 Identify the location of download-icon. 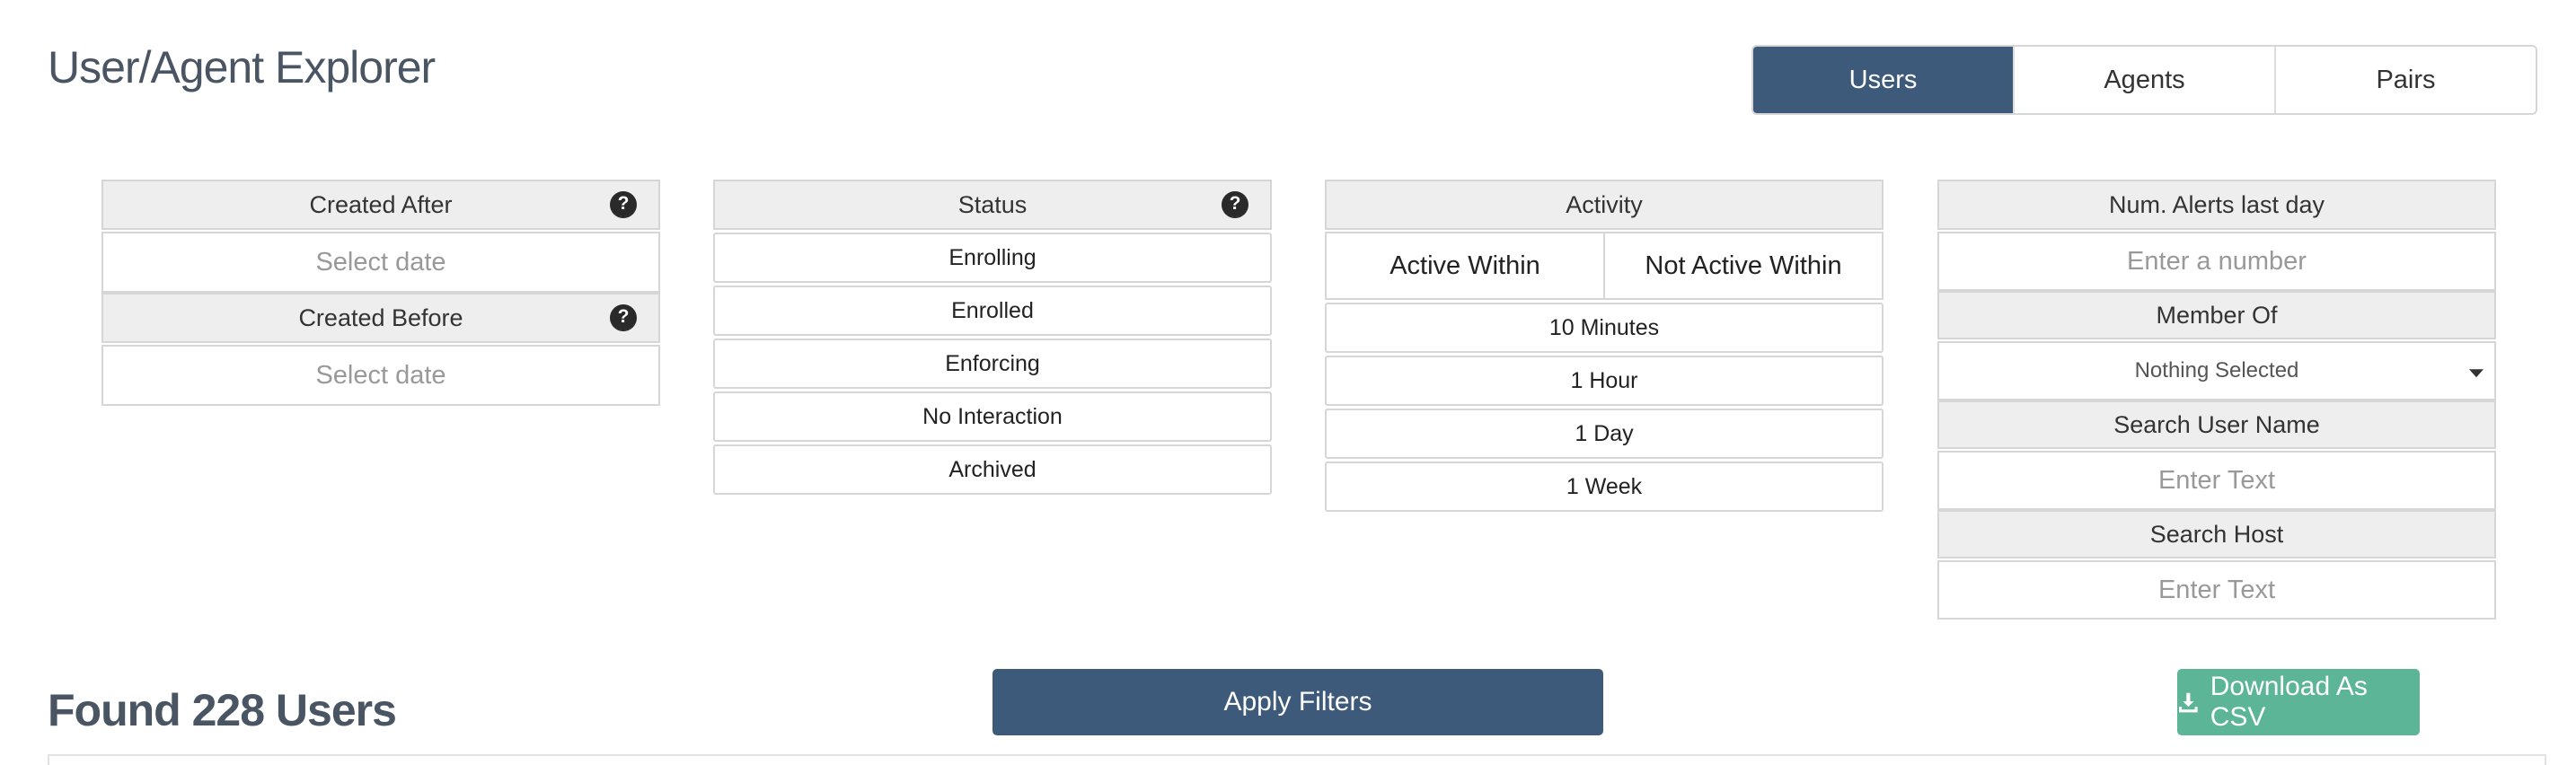
(2188, 702).